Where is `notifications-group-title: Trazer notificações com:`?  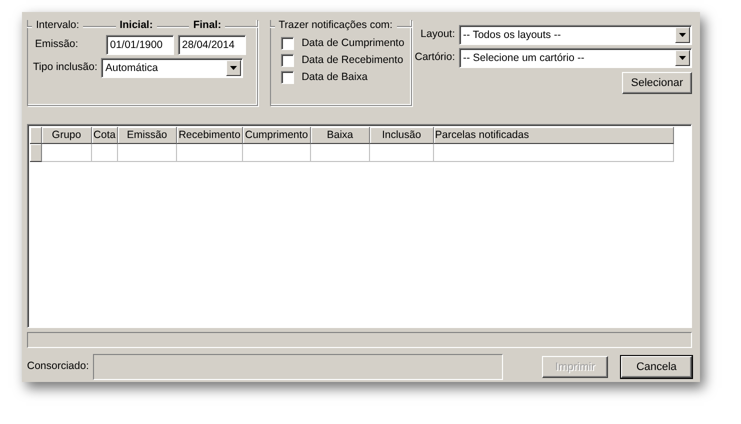 notifications-group-title: Trazer notificações com: is located at coordinates (336, 26).